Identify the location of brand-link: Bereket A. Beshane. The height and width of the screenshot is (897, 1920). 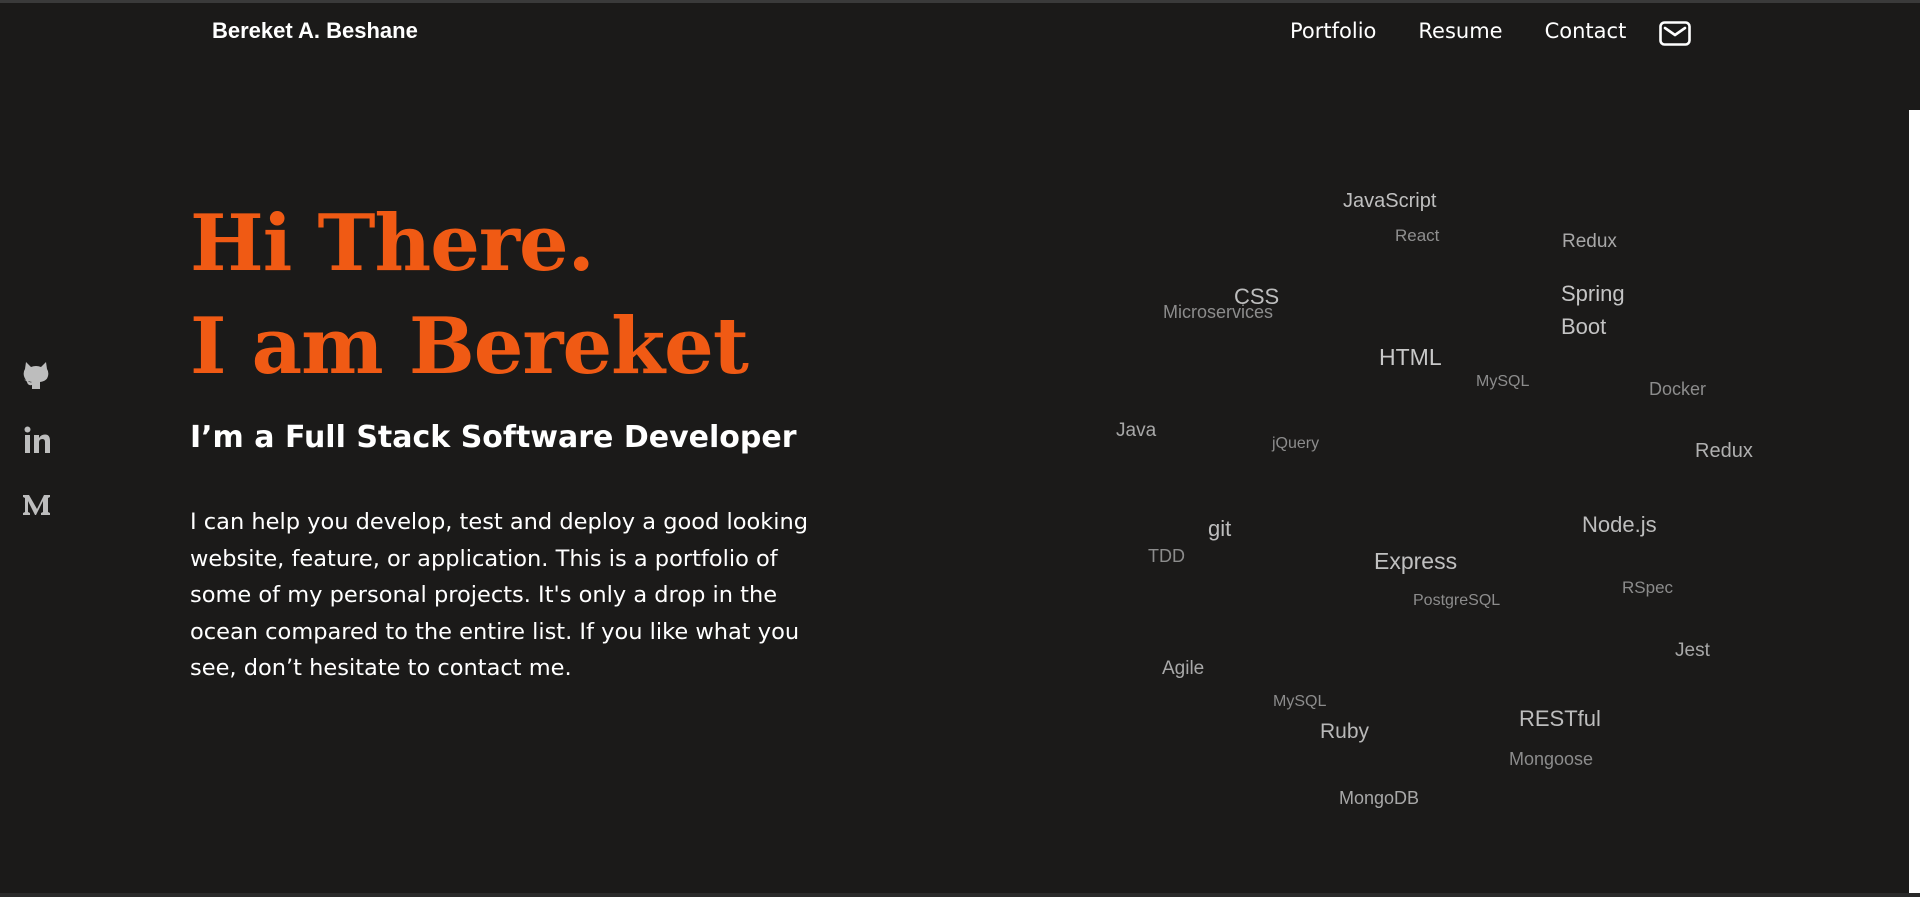
(315, 31).